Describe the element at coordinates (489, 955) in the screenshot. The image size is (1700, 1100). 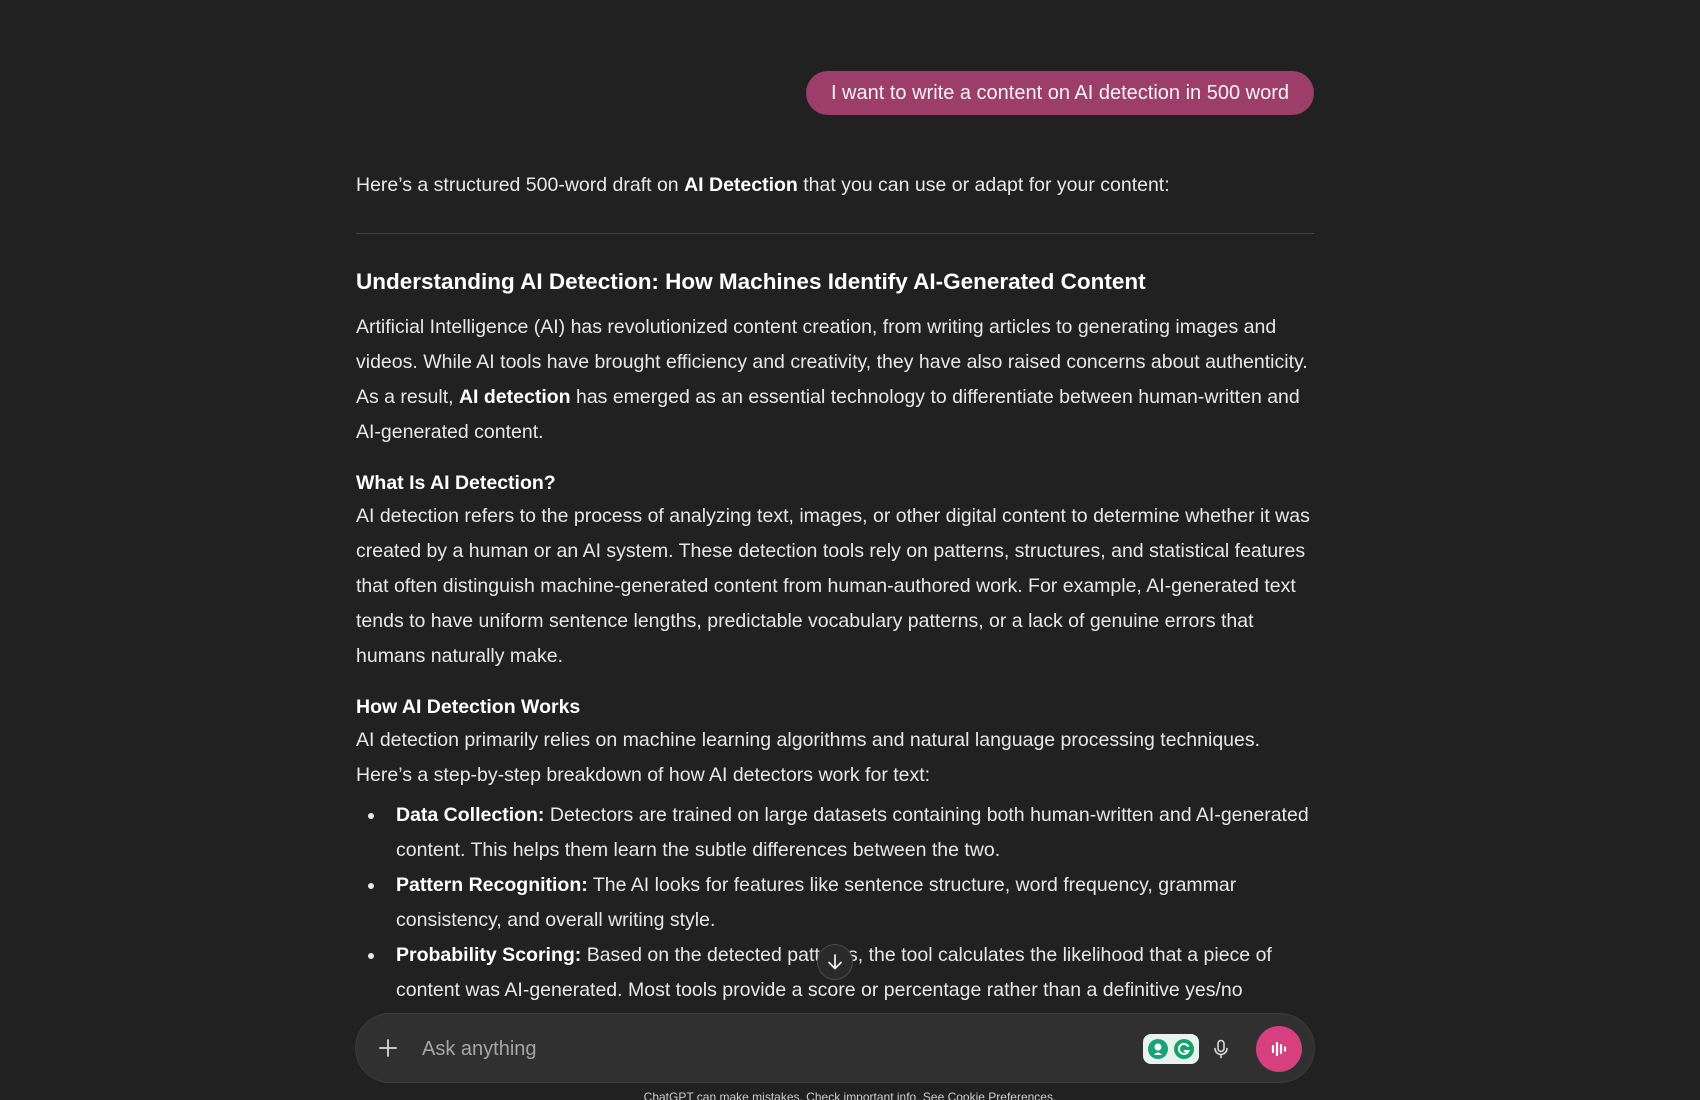
I see `list-item-label: Probability Scoring:` at that location.